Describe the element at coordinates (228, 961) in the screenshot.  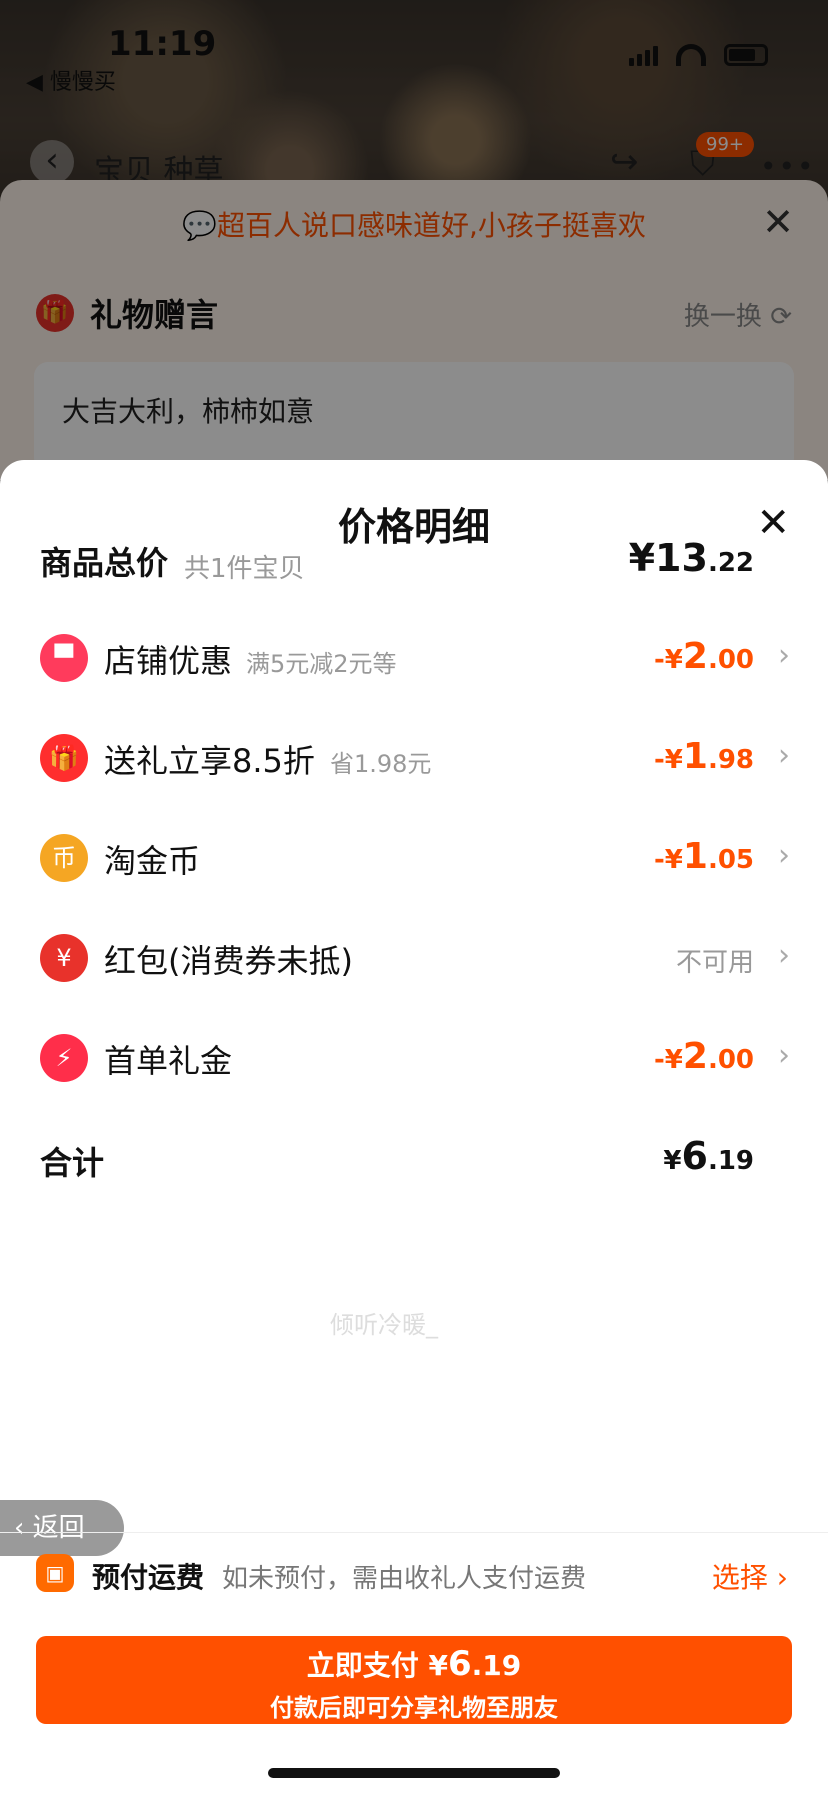
I see `row-label: 红包(消费券未抵)` at that location.